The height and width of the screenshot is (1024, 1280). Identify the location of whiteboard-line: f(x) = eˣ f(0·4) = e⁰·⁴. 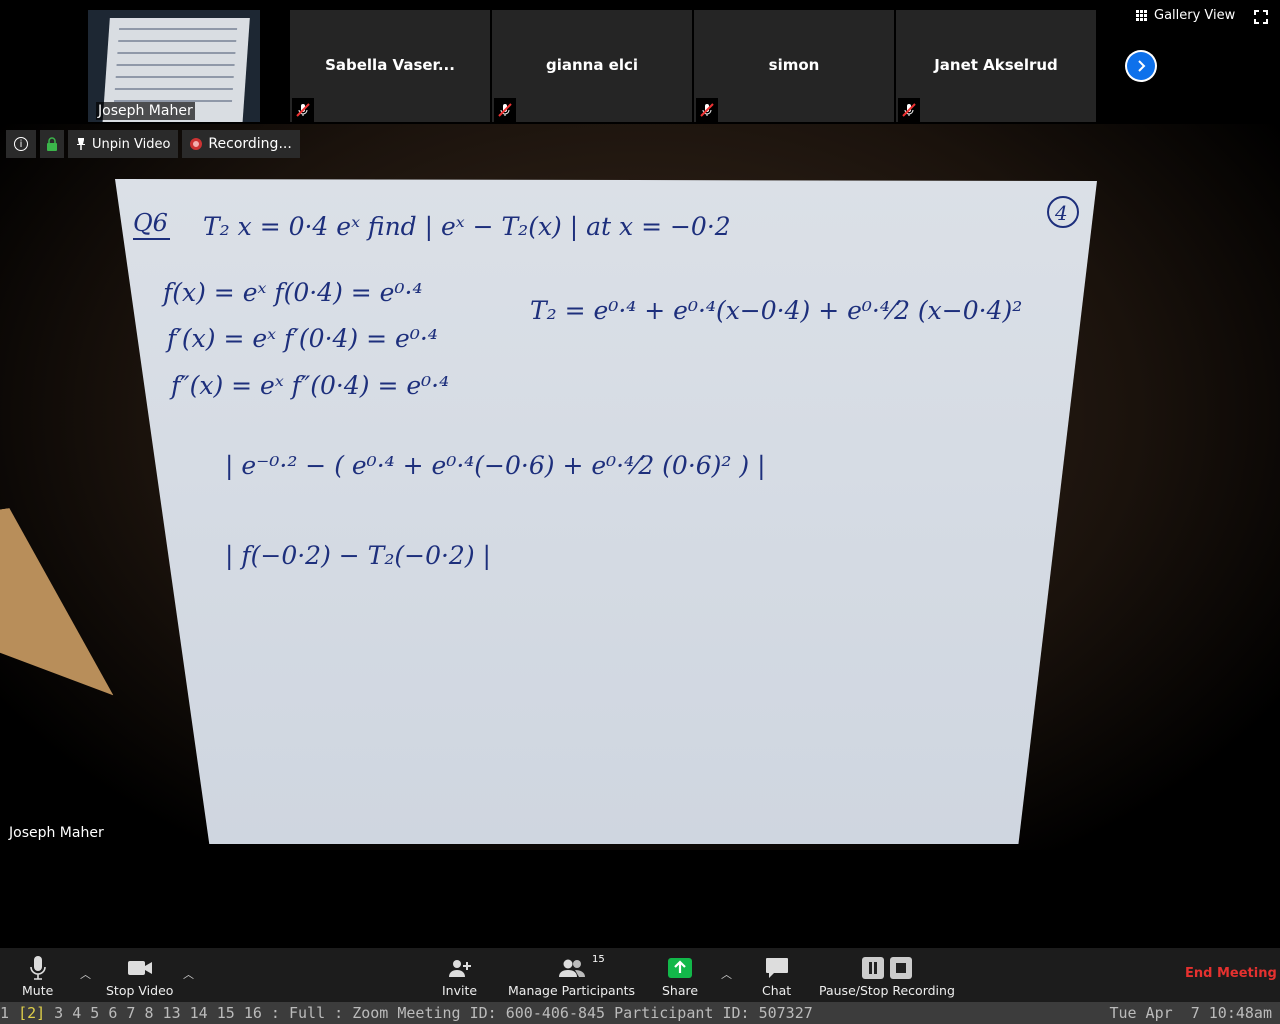
(291, 292).